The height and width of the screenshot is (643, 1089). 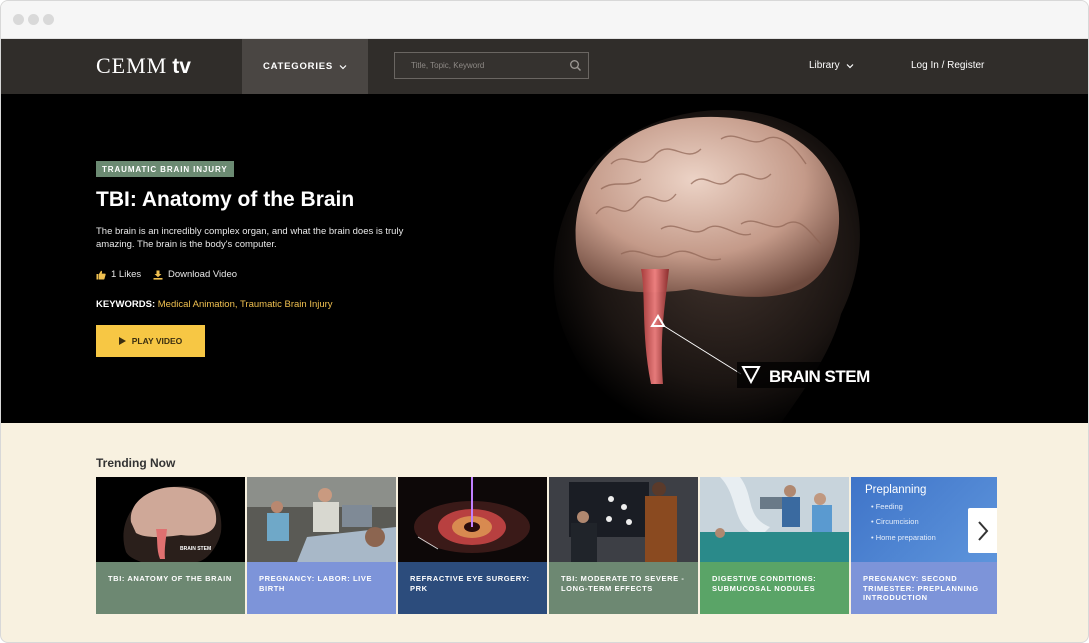 I want to click on window-maximize-dot, so click(x=48, y=19).